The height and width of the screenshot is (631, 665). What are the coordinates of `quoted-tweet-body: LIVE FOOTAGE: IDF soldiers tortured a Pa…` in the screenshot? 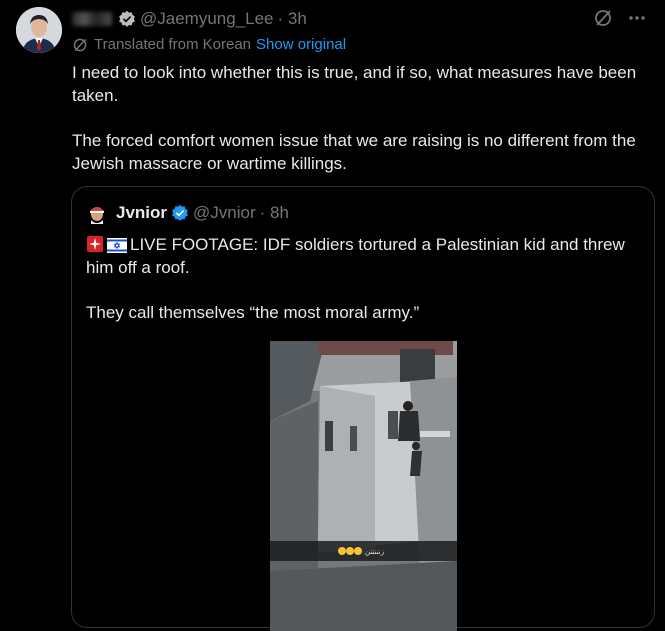 It's located at (363, 289).